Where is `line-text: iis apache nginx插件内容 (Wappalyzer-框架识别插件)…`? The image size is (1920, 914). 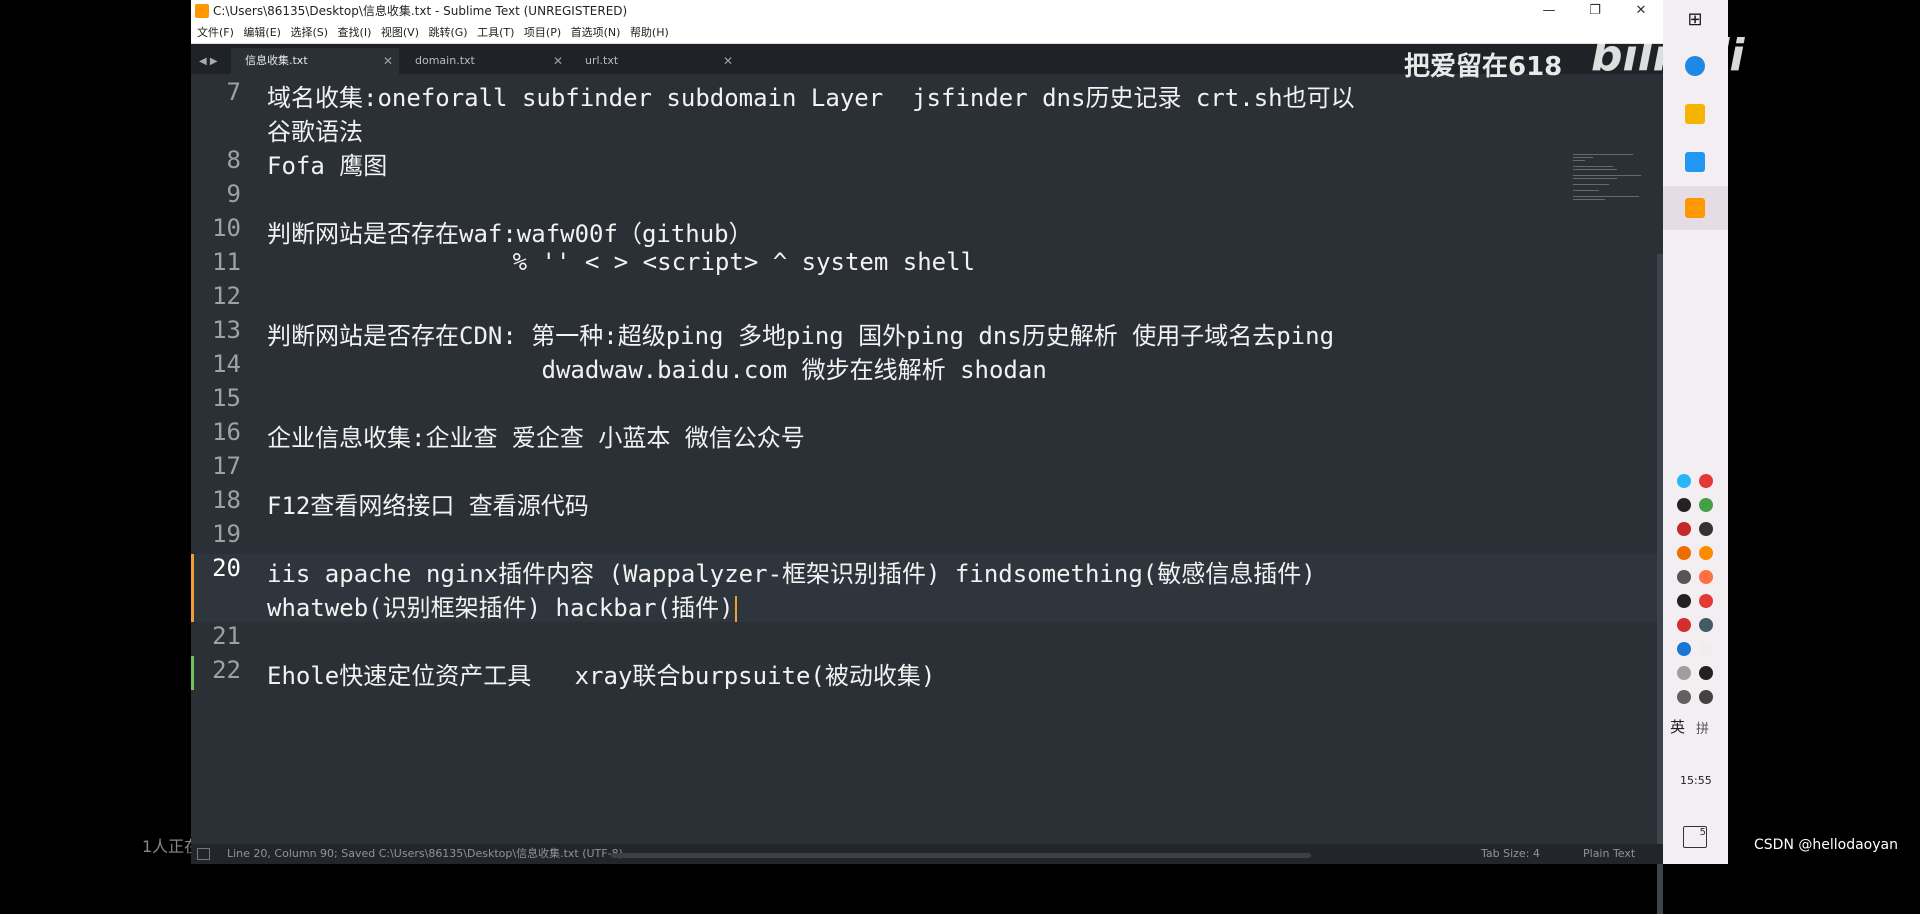 line-text: iis apache nginx插件内容 (Wappalyzer-框架识别插件)… is located at coordinates (791, 574).